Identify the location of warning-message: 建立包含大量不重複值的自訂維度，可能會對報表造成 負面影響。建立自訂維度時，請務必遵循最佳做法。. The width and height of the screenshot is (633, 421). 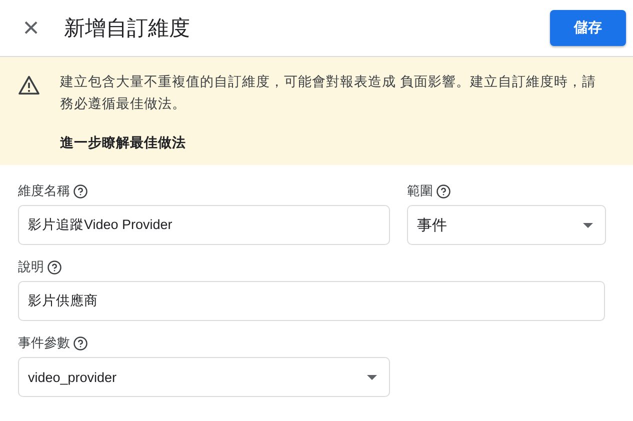
(328, 93).